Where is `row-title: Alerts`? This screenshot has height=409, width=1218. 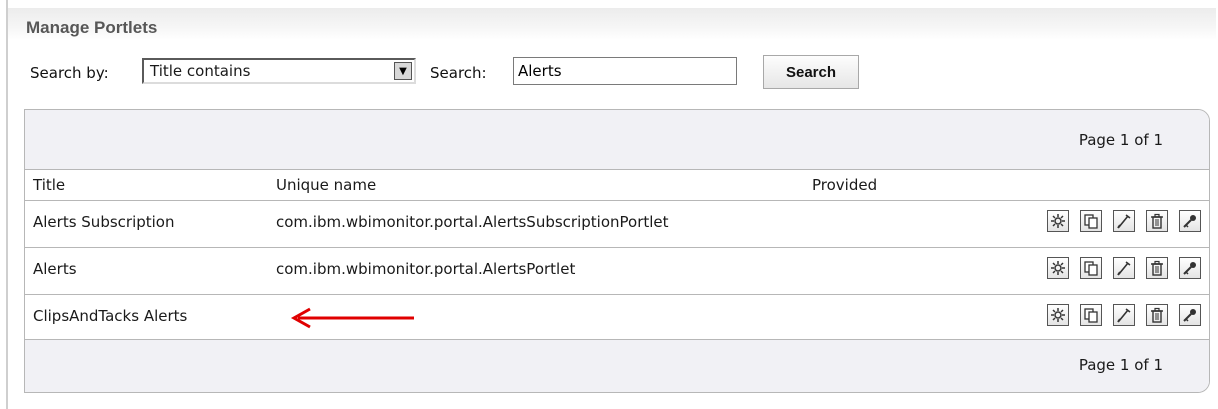
row-title: Alerts is located at coordinates (55, 269).